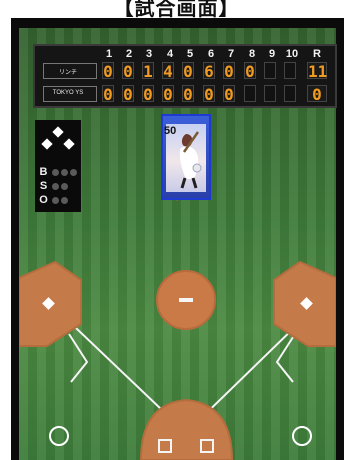 Image resolution: width=353 pixels, height=460 pixels. What do you see at coordinates (128, 94) in the screenshot?
I see `team-2-inning-2: 0` at bounding box center [128, 94].